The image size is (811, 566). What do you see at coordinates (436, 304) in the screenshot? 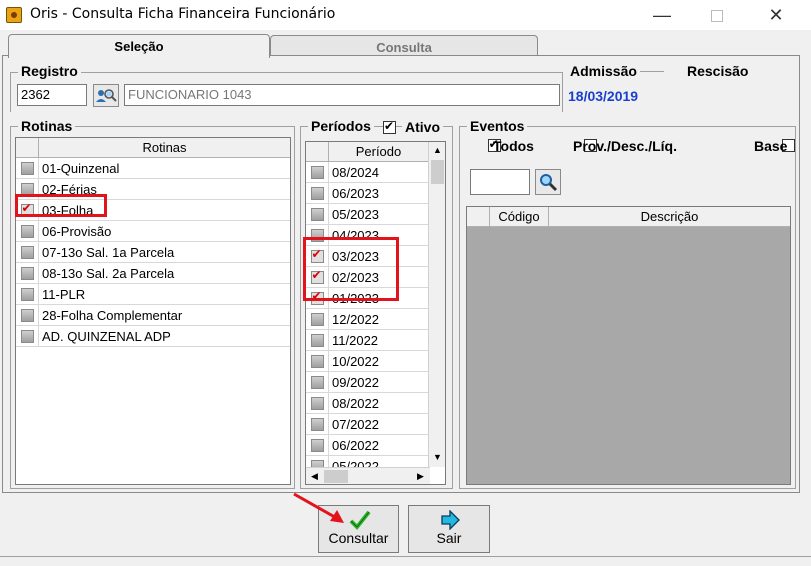
I see `periodos-vertical-scrollbar: ▲ ▼` at bounding box center [436, 304].